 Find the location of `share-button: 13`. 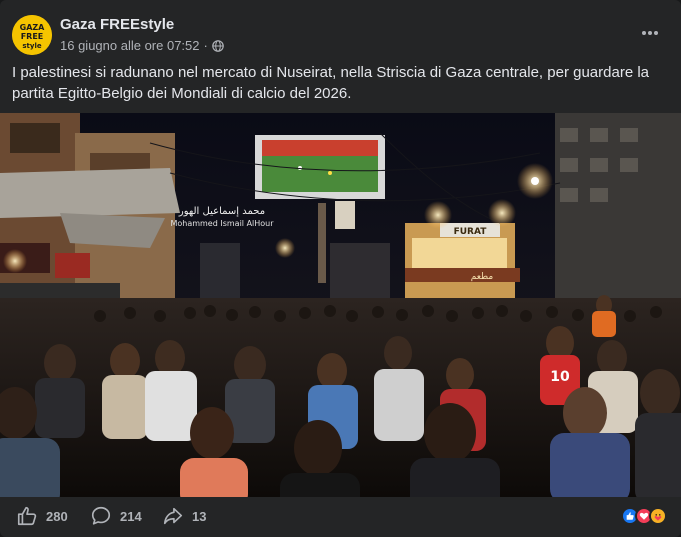

share-button: 13 is located at coordinates (184, 516).